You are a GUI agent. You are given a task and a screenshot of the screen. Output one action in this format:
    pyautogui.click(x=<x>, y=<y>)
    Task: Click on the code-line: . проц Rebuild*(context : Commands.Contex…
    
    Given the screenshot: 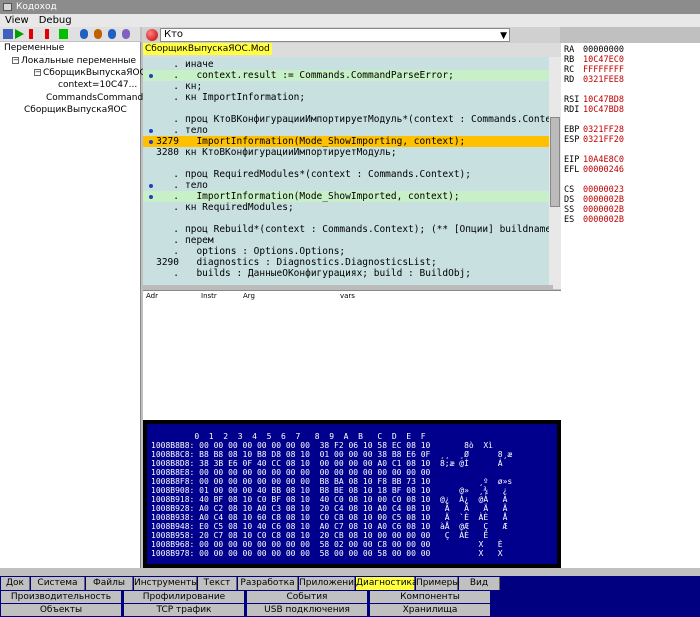 What is the action you would take?
    pyautogui.click(x=347, y=229)
    